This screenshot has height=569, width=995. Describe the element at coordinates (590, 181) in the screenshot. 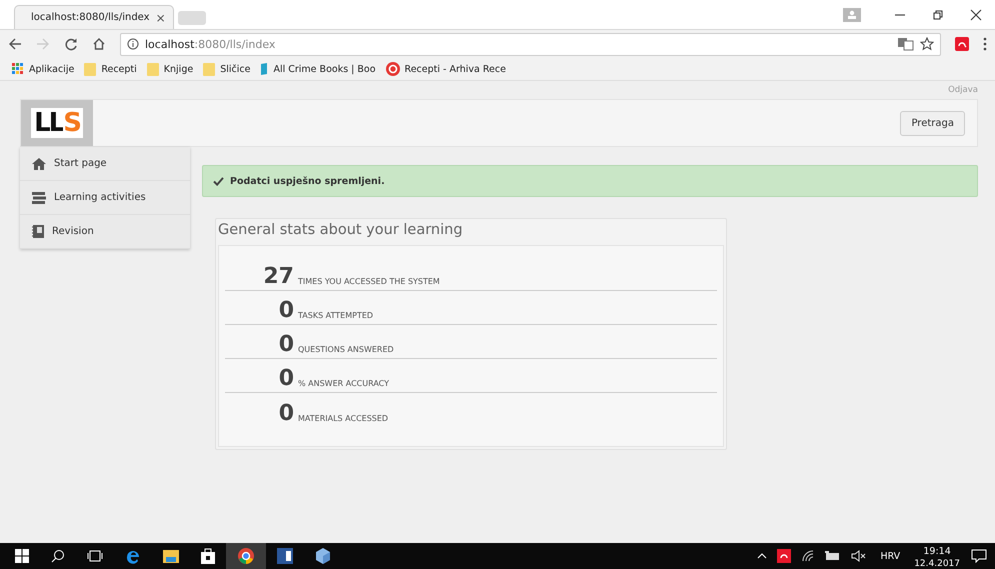

I see `success-alert: Podatci uspješno spremljeni.` at that location.